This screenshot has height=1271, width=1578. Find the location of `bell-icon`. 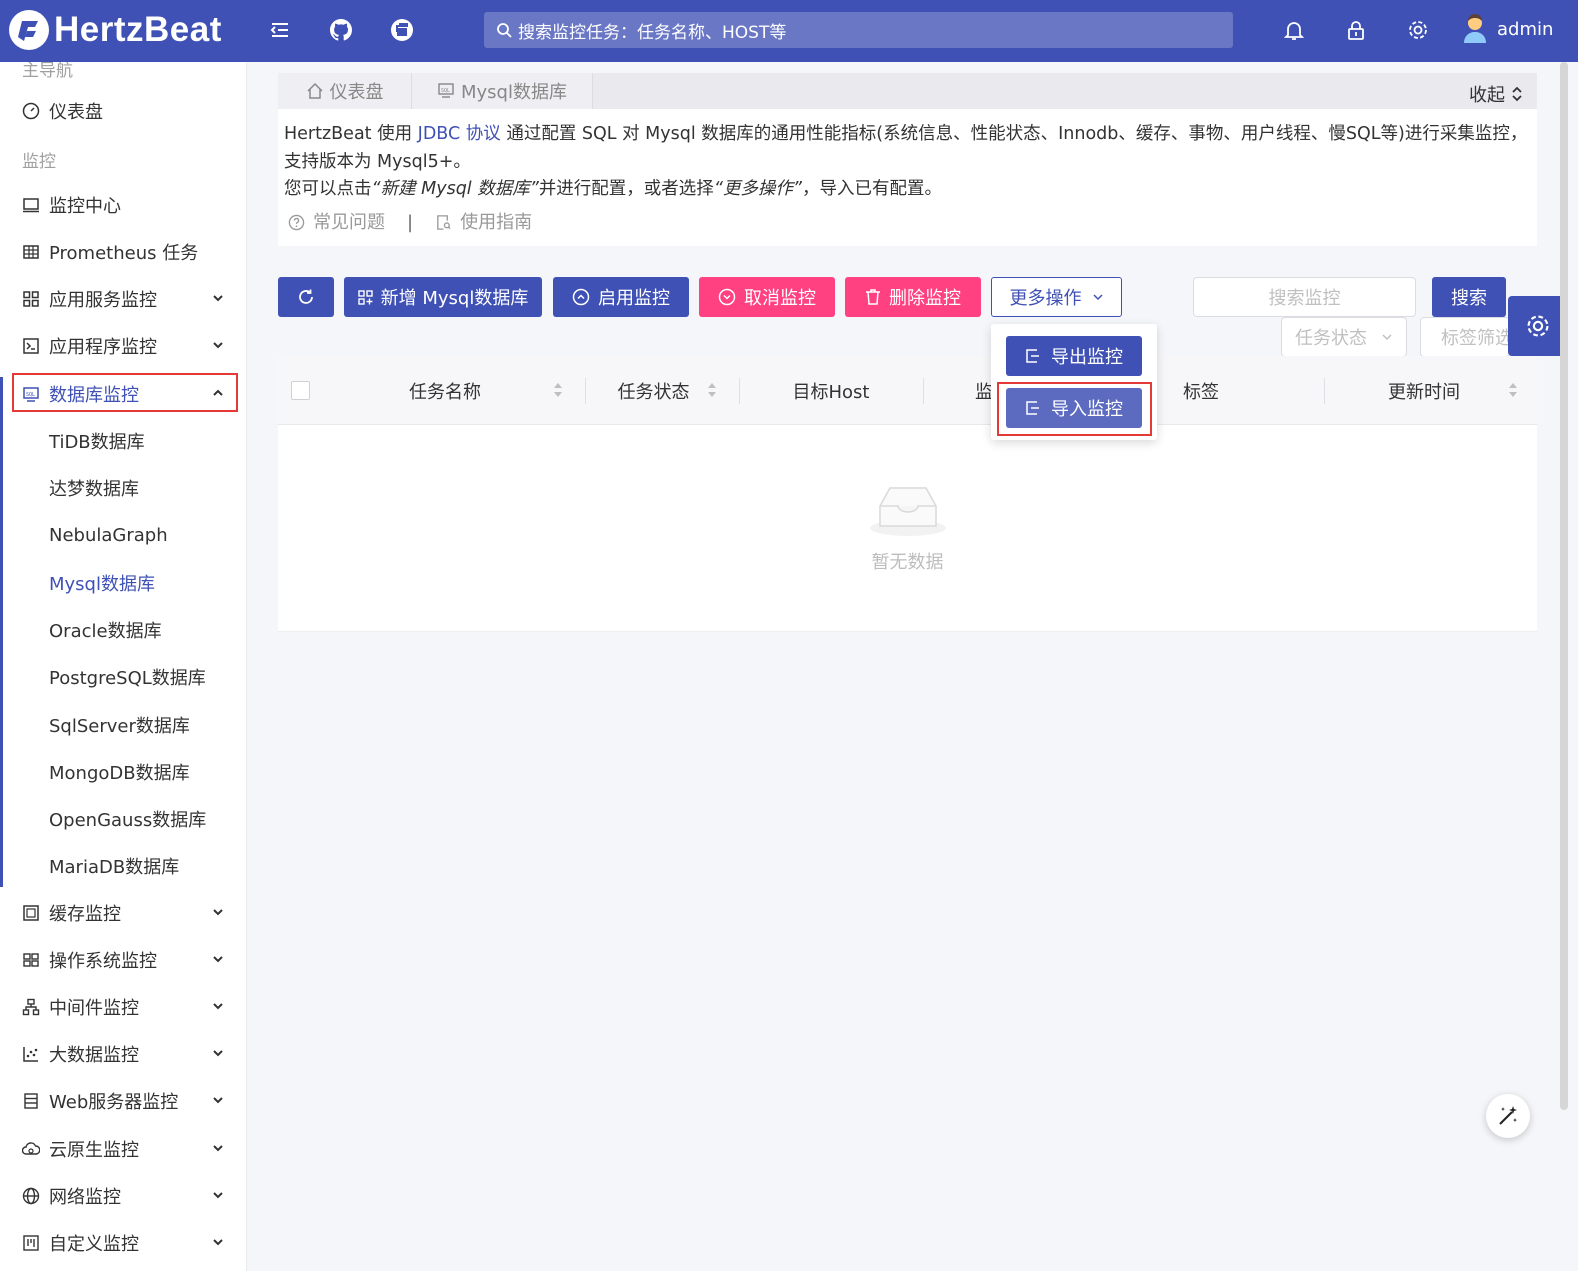

bell-icon is located at coordinates (1294, 30).